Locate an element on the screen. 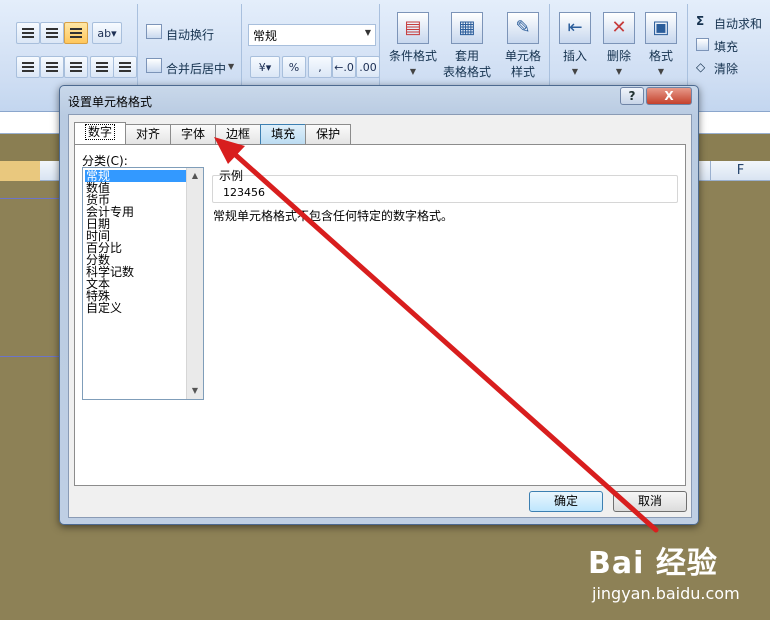 This screenshot has width=770, height=620. column-header-a is located at coordinates (20, 171).